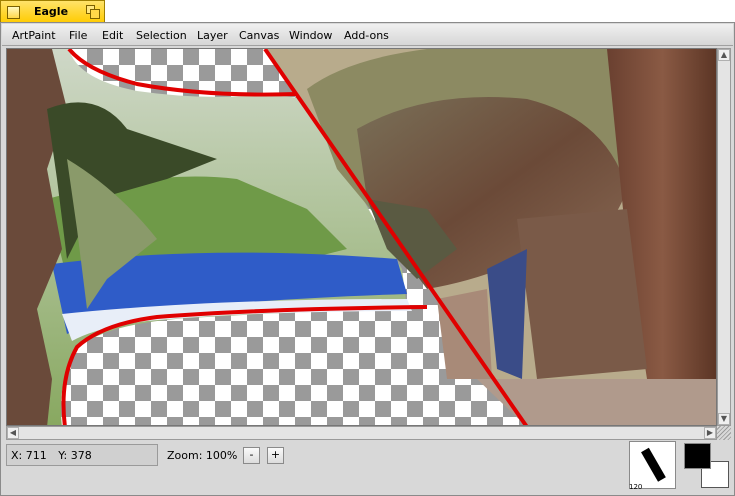  I want to click on vertical-scrollbar: ▲ ▼, so click(724, 237).